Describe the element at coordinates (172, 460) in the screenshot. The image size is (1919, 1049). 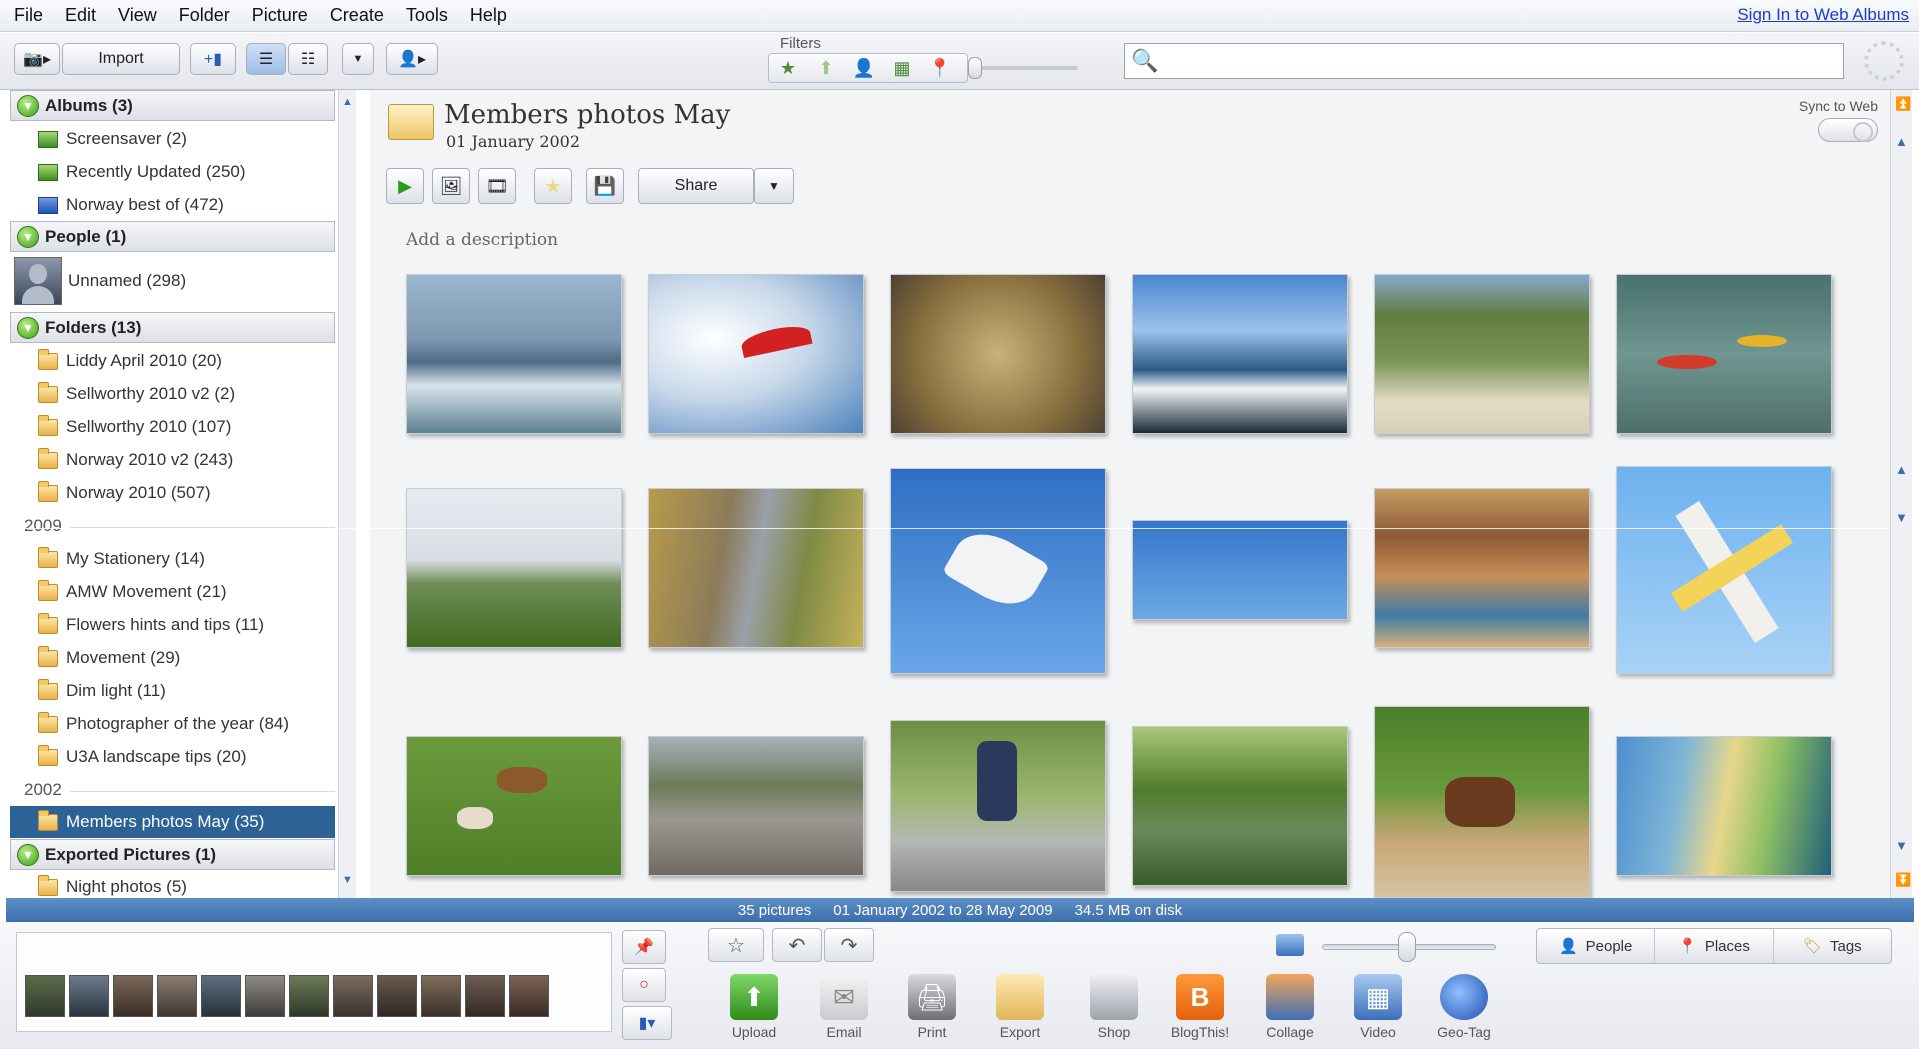
I see `folder-item: Norway 2010 v2 (243)` at that location.